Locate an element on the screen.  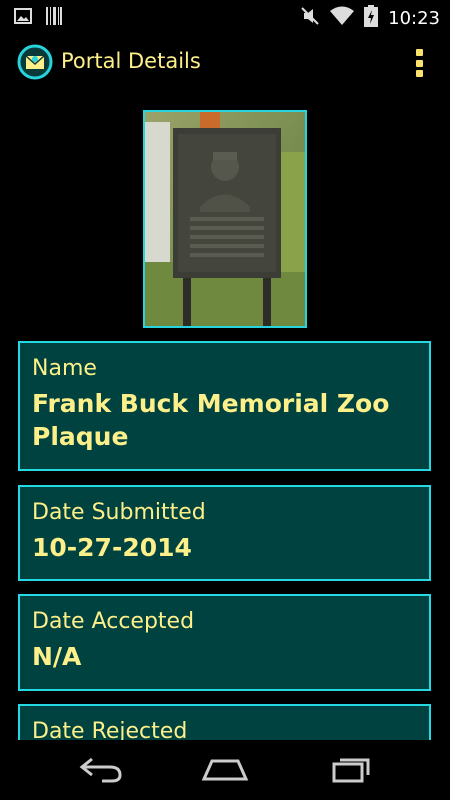
date-submitted-card: Date Submitted 10-27-2014 is located at coordinates (224, 533).